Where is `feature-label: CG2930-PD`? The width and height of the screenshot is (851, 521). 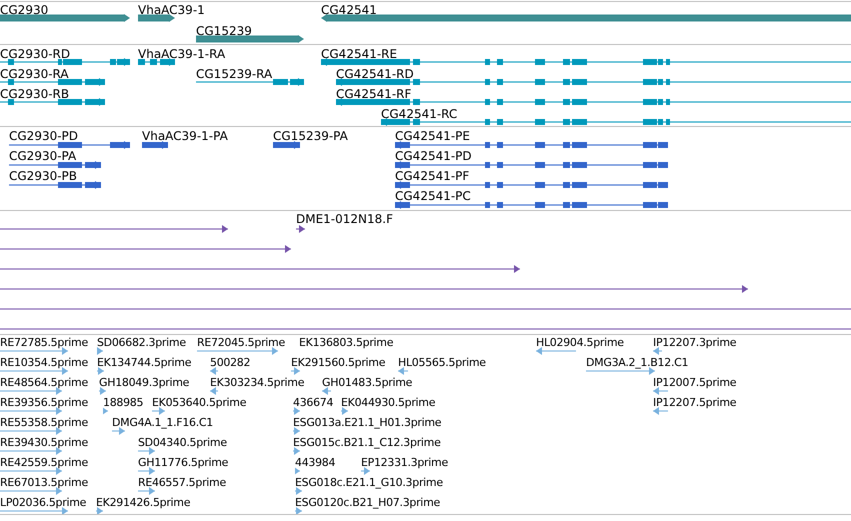
feature-label: CG2930-PD is located at coordinates (43, 136).